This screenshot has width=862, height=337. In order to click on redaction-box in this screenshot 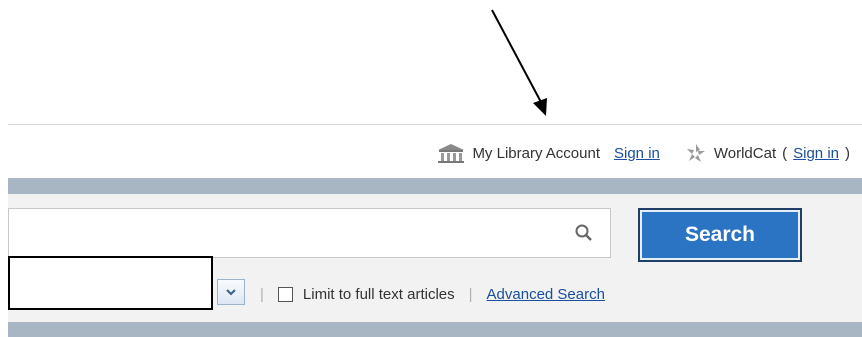, I will do `click(110, 283)`.